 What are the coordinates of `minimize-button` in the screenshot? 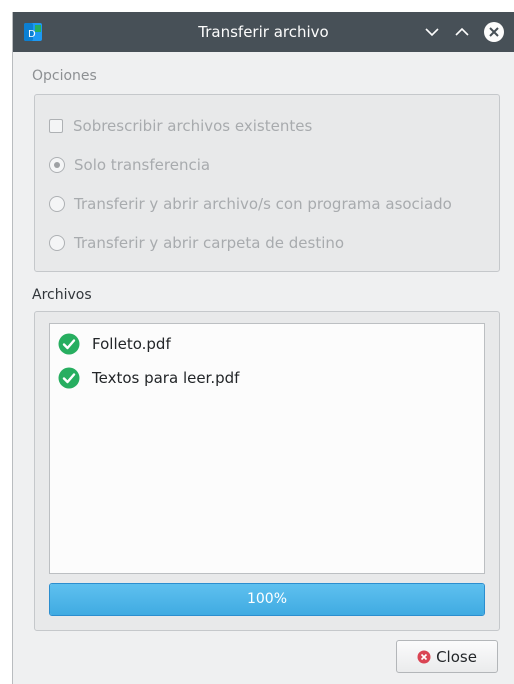 It's located at (432, 32).